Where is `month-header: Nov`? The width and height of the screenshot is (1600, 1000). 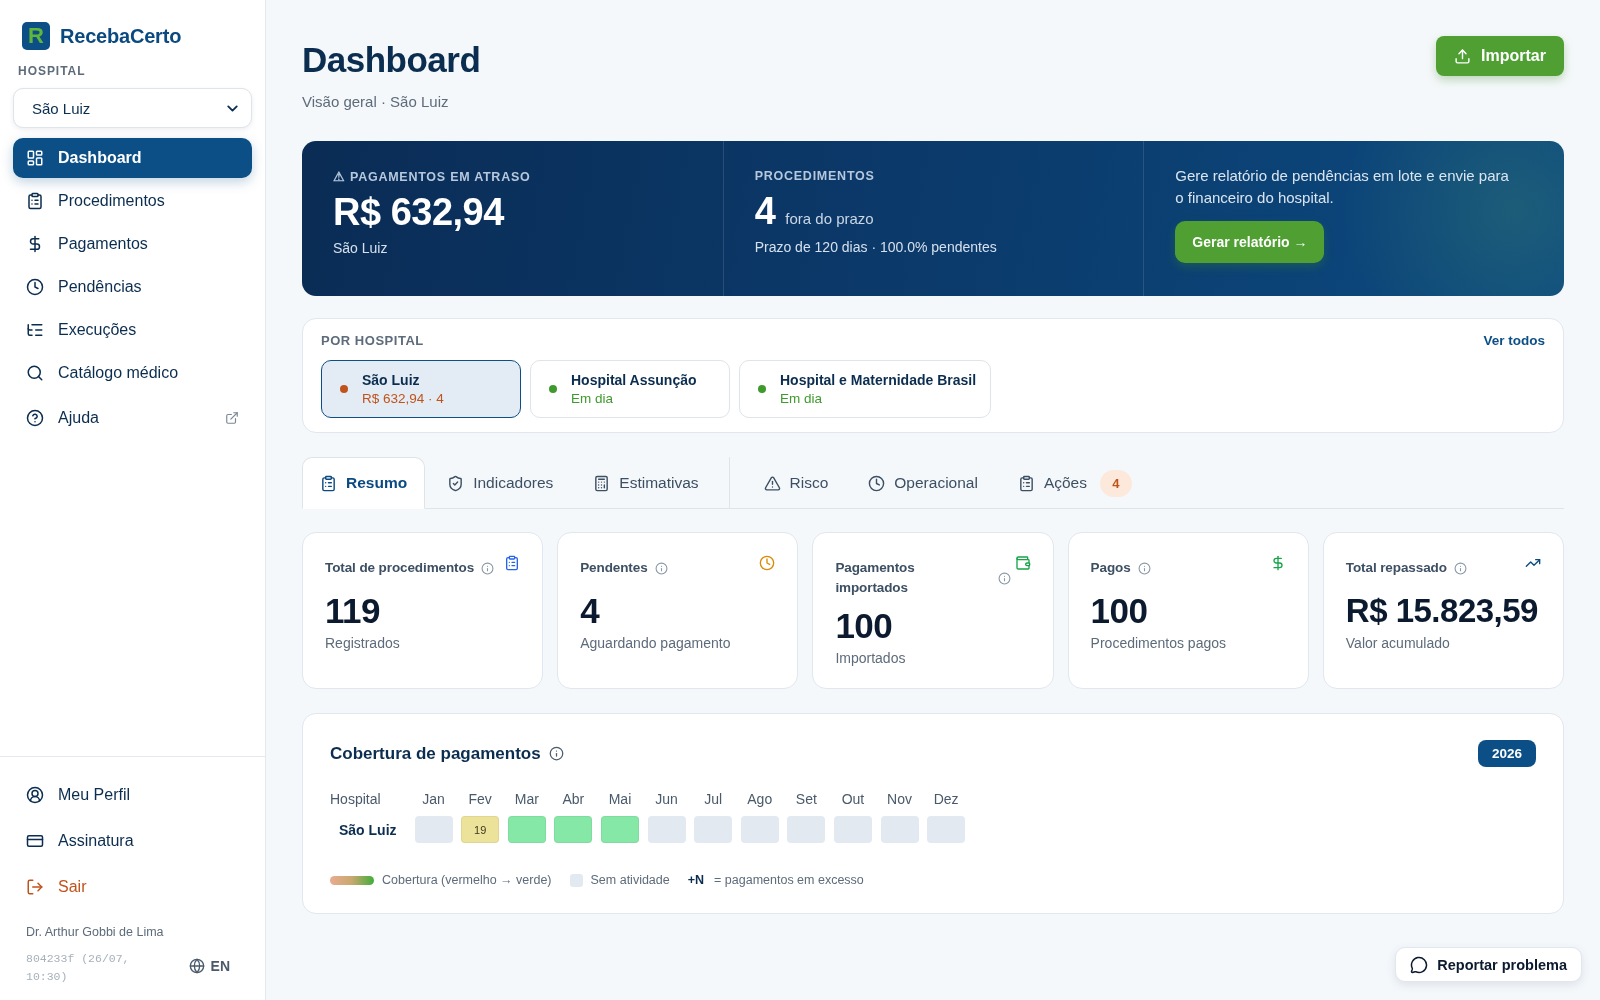 month-header: Nov is located at coordinates (899, 799).